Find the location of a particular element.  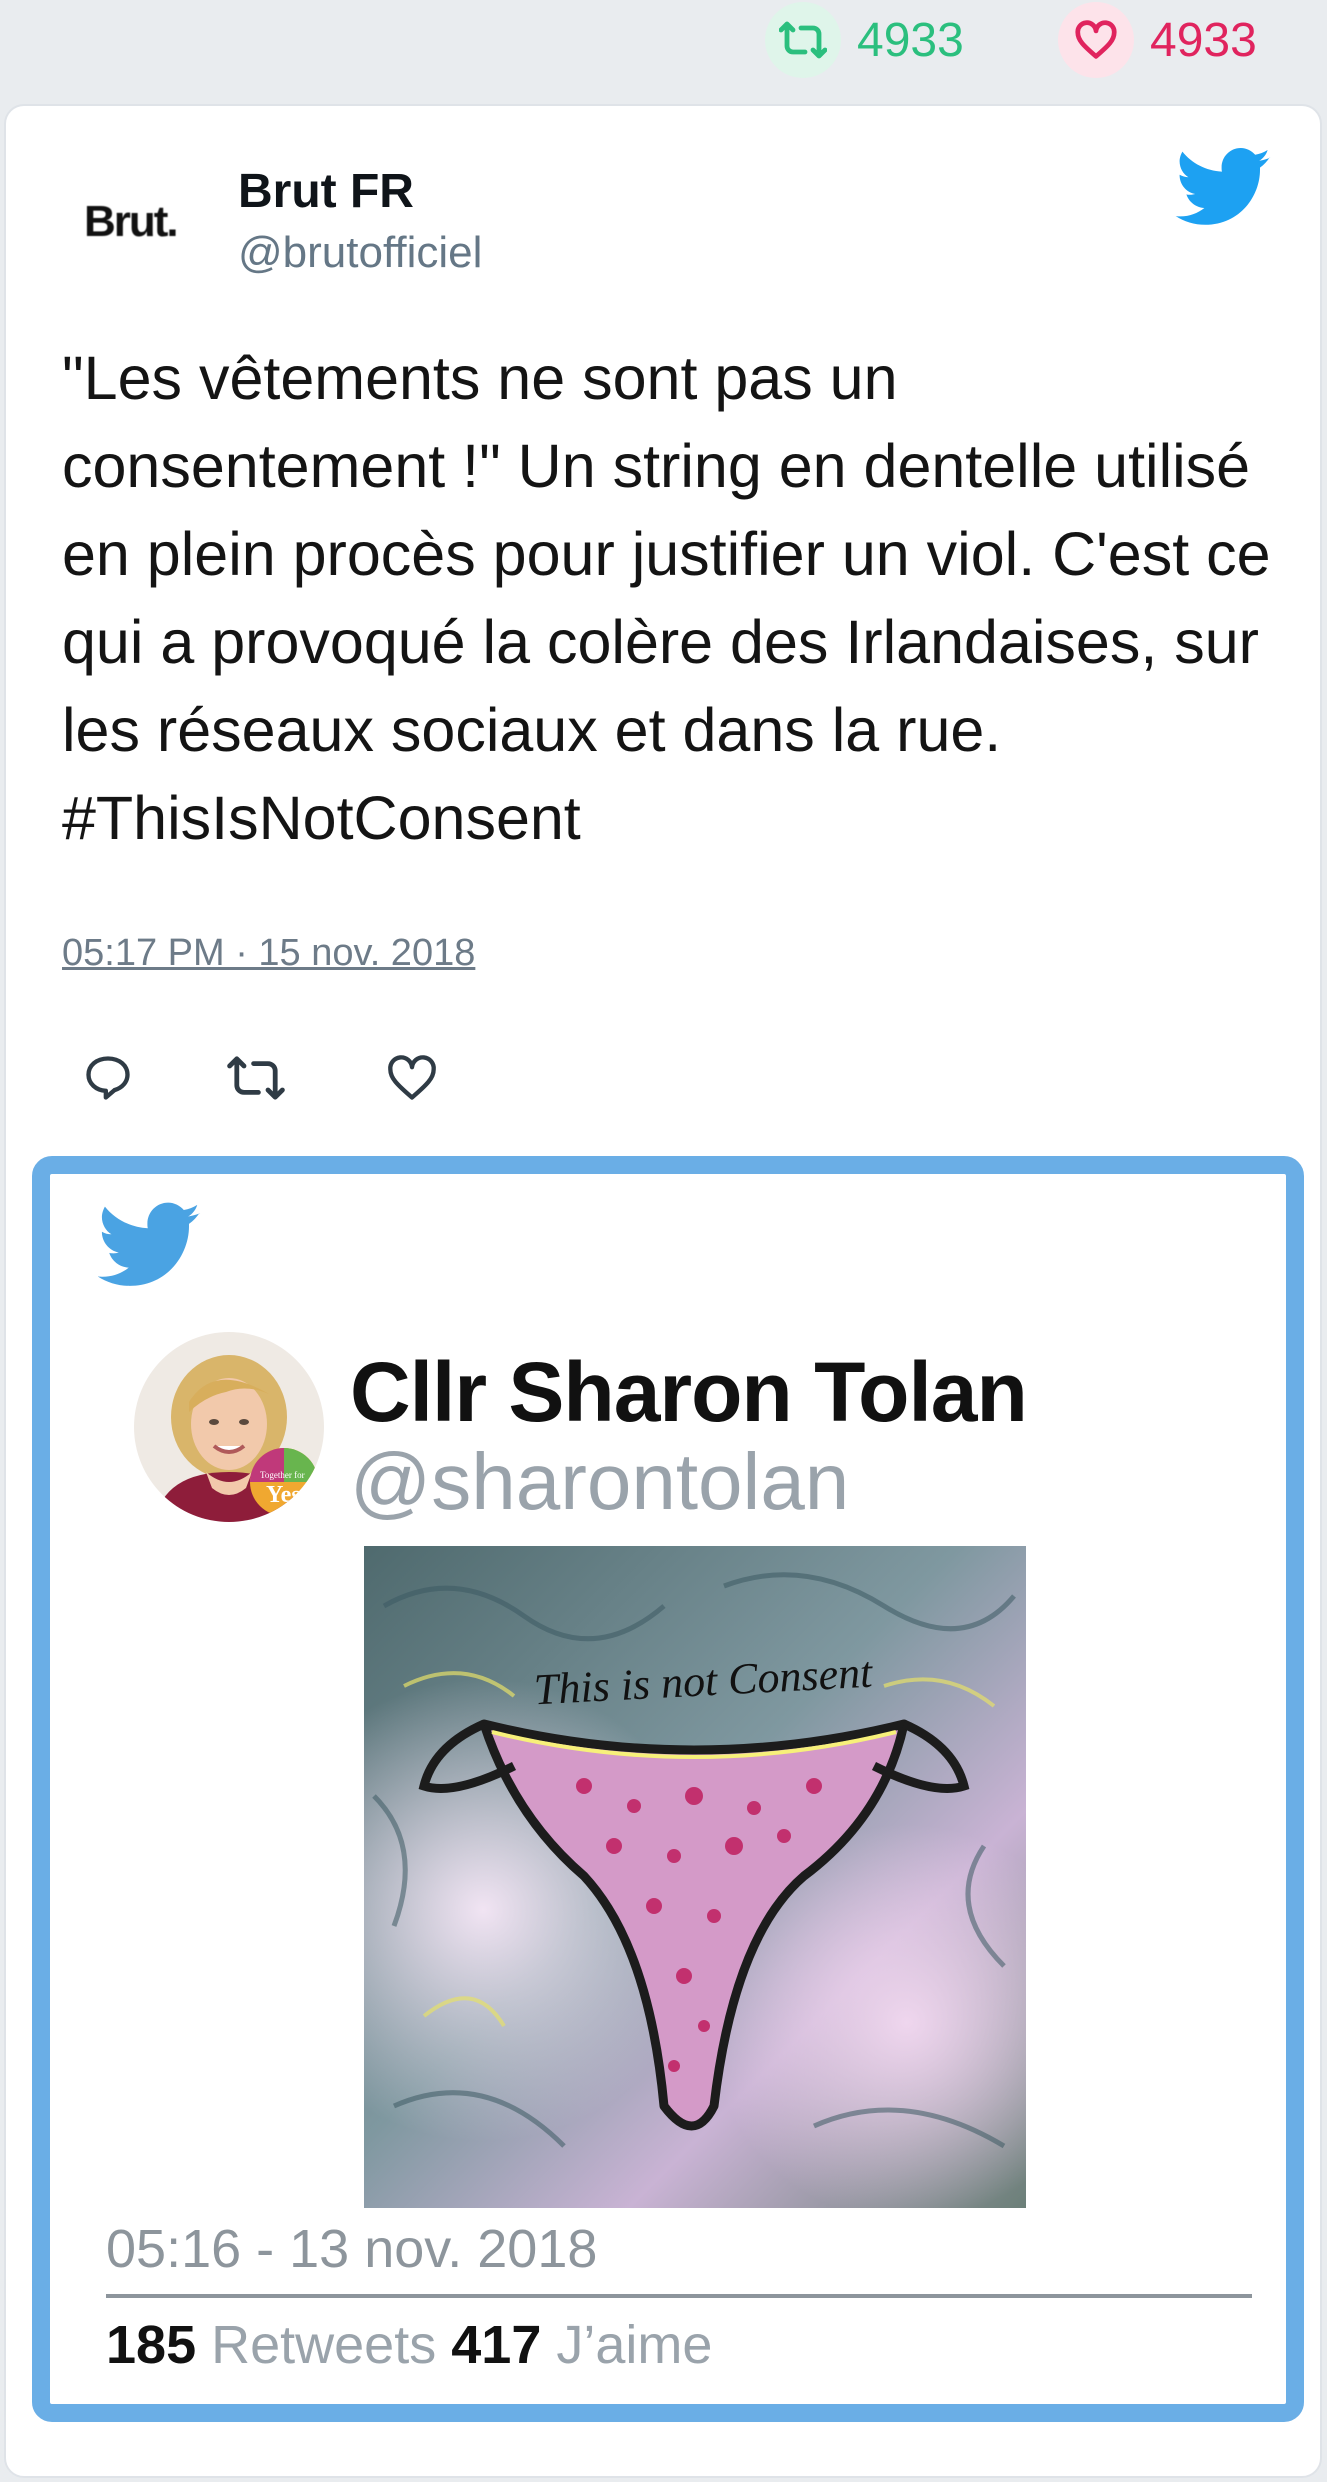

embedded-likes-label: J’aime is located at coordinates (634, 2345).